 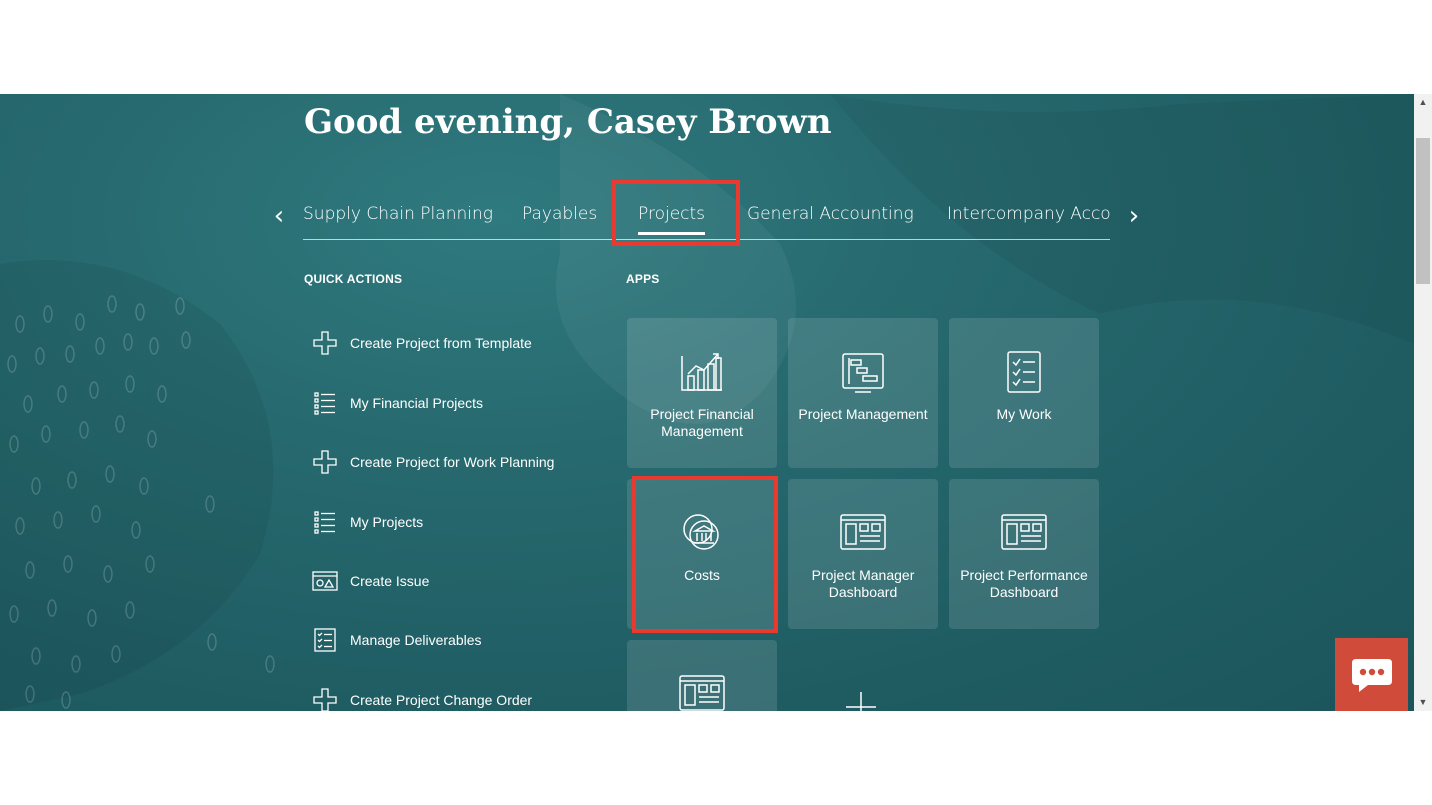 What do you see at coordinates (863, 554) in the screenshot?
I see `app-tile-project-manager-dashboard: Project Manager Dashboard` at bounding box center [863, 554].